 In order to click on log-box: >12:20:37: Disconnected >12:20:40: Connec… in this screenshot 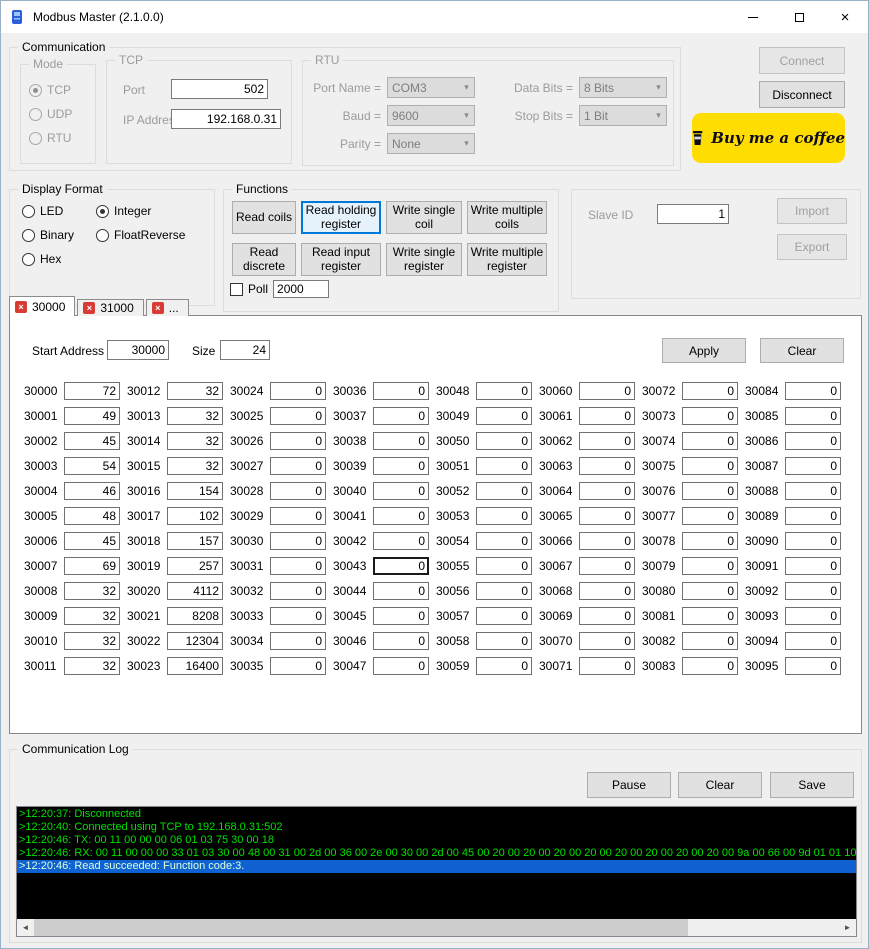, I will do `click(436, 871)`.